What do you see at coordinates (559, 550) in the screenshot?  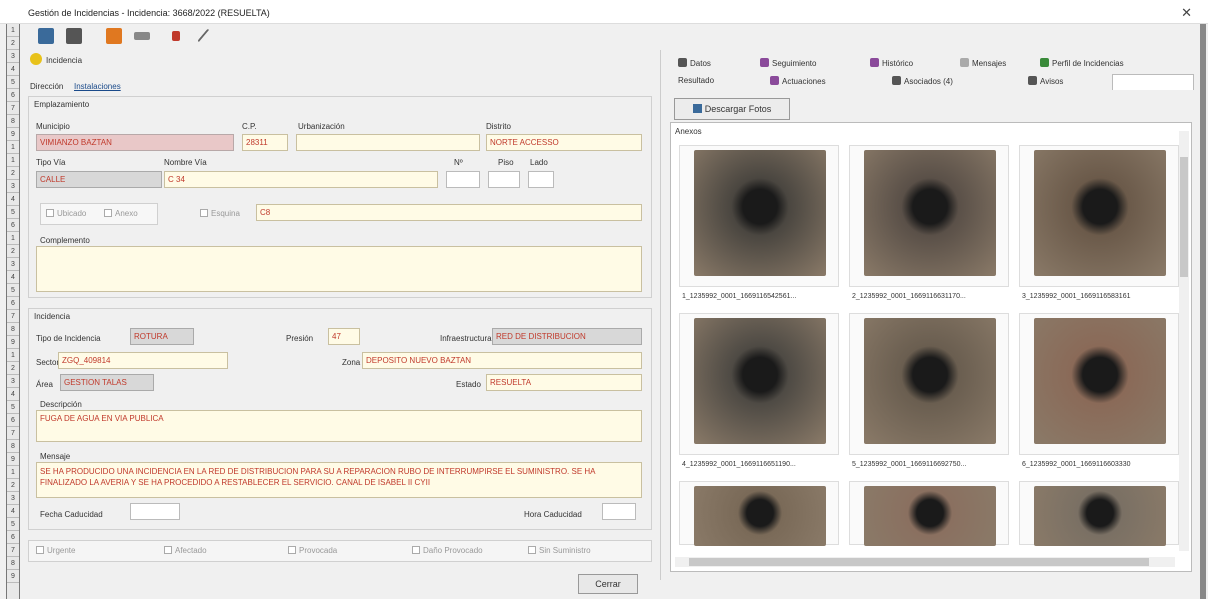 I see `flag-checkbox: Sin Suministro` at bounding box center [559, 550].